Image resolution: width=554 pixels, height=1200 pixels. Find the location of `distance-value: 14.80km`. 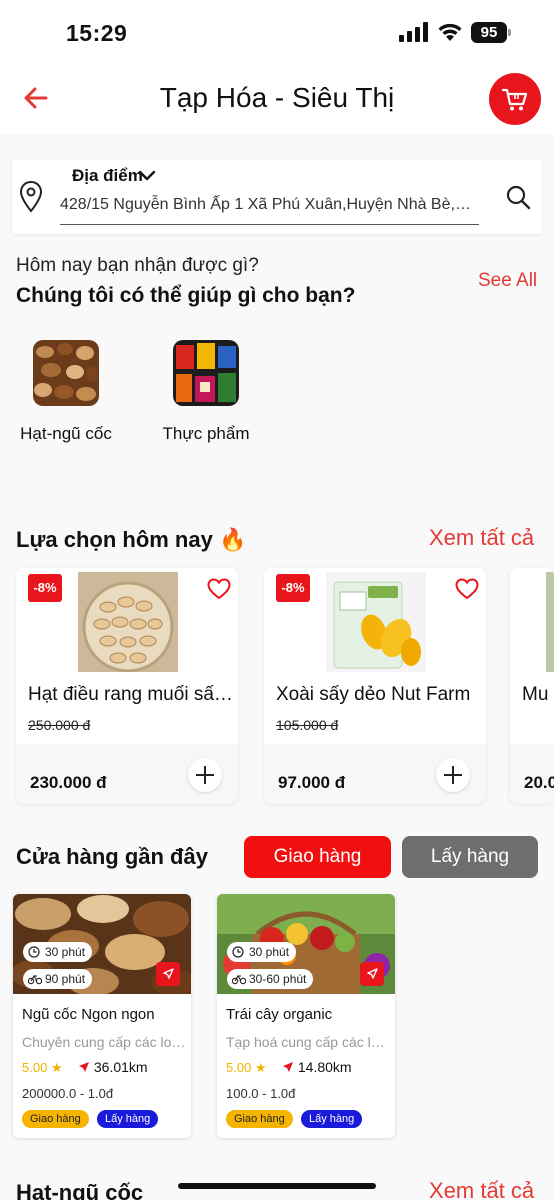

distance-value: 14.80km is located at coordinates (324, 1067).